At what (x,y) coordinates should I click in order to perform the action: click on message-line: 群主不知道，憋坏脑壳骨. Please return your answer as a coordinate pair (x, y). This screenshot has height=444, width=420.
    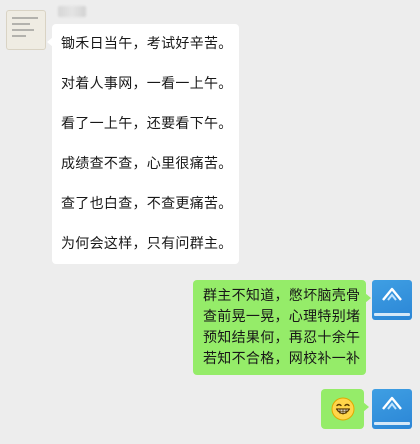
    Looking at the image, I should click on (282, 296).